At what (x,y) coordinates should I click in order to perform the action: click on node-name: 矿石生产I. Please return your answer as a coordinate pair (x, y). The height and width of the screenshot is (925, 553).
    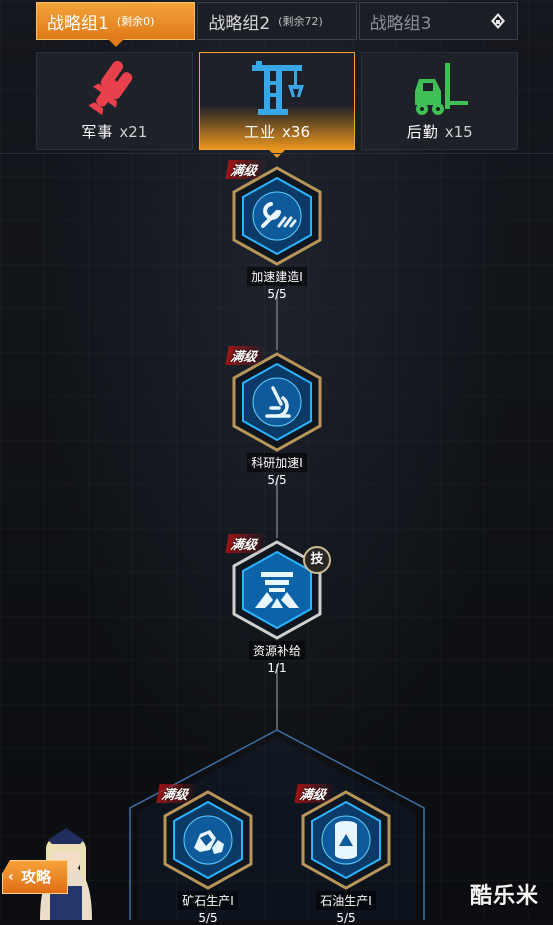
    Looking at the image, I should click on (208, 900).